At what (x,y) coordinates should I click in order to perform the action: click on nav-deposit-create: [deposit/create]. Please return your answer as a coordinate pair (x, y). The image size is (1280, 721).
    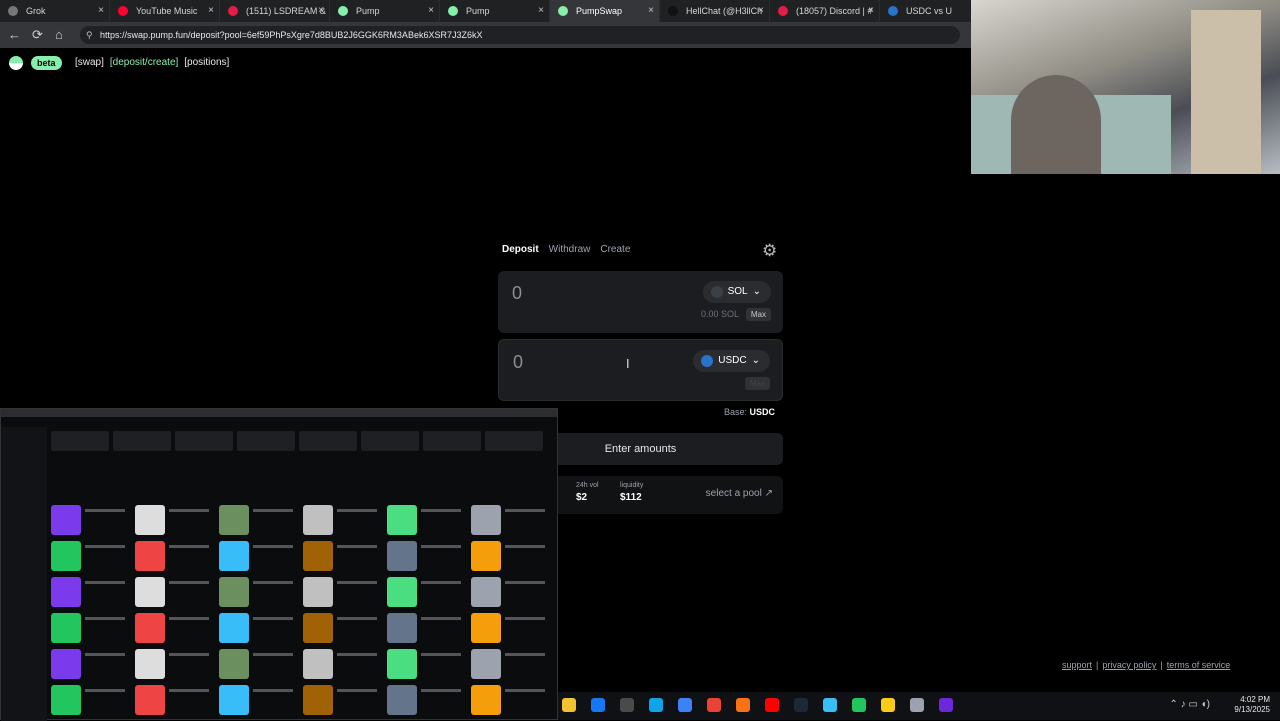
    Looking at the image, I should click on (144, 62).